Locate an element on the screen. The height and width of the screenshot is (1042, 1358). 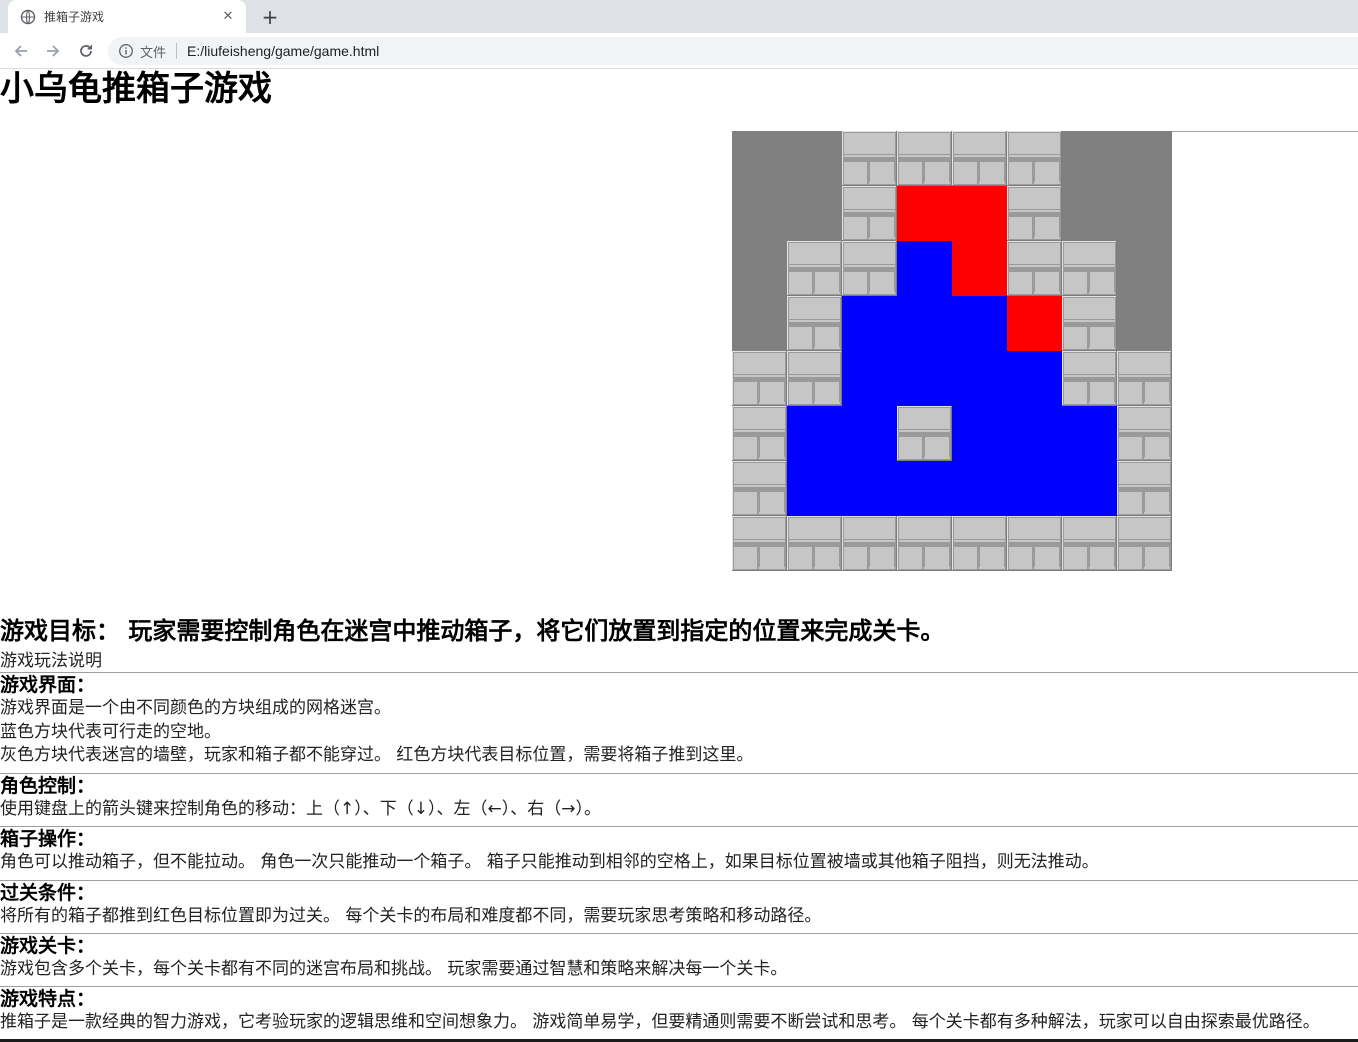
back-button is located at coordinates (21, 51).